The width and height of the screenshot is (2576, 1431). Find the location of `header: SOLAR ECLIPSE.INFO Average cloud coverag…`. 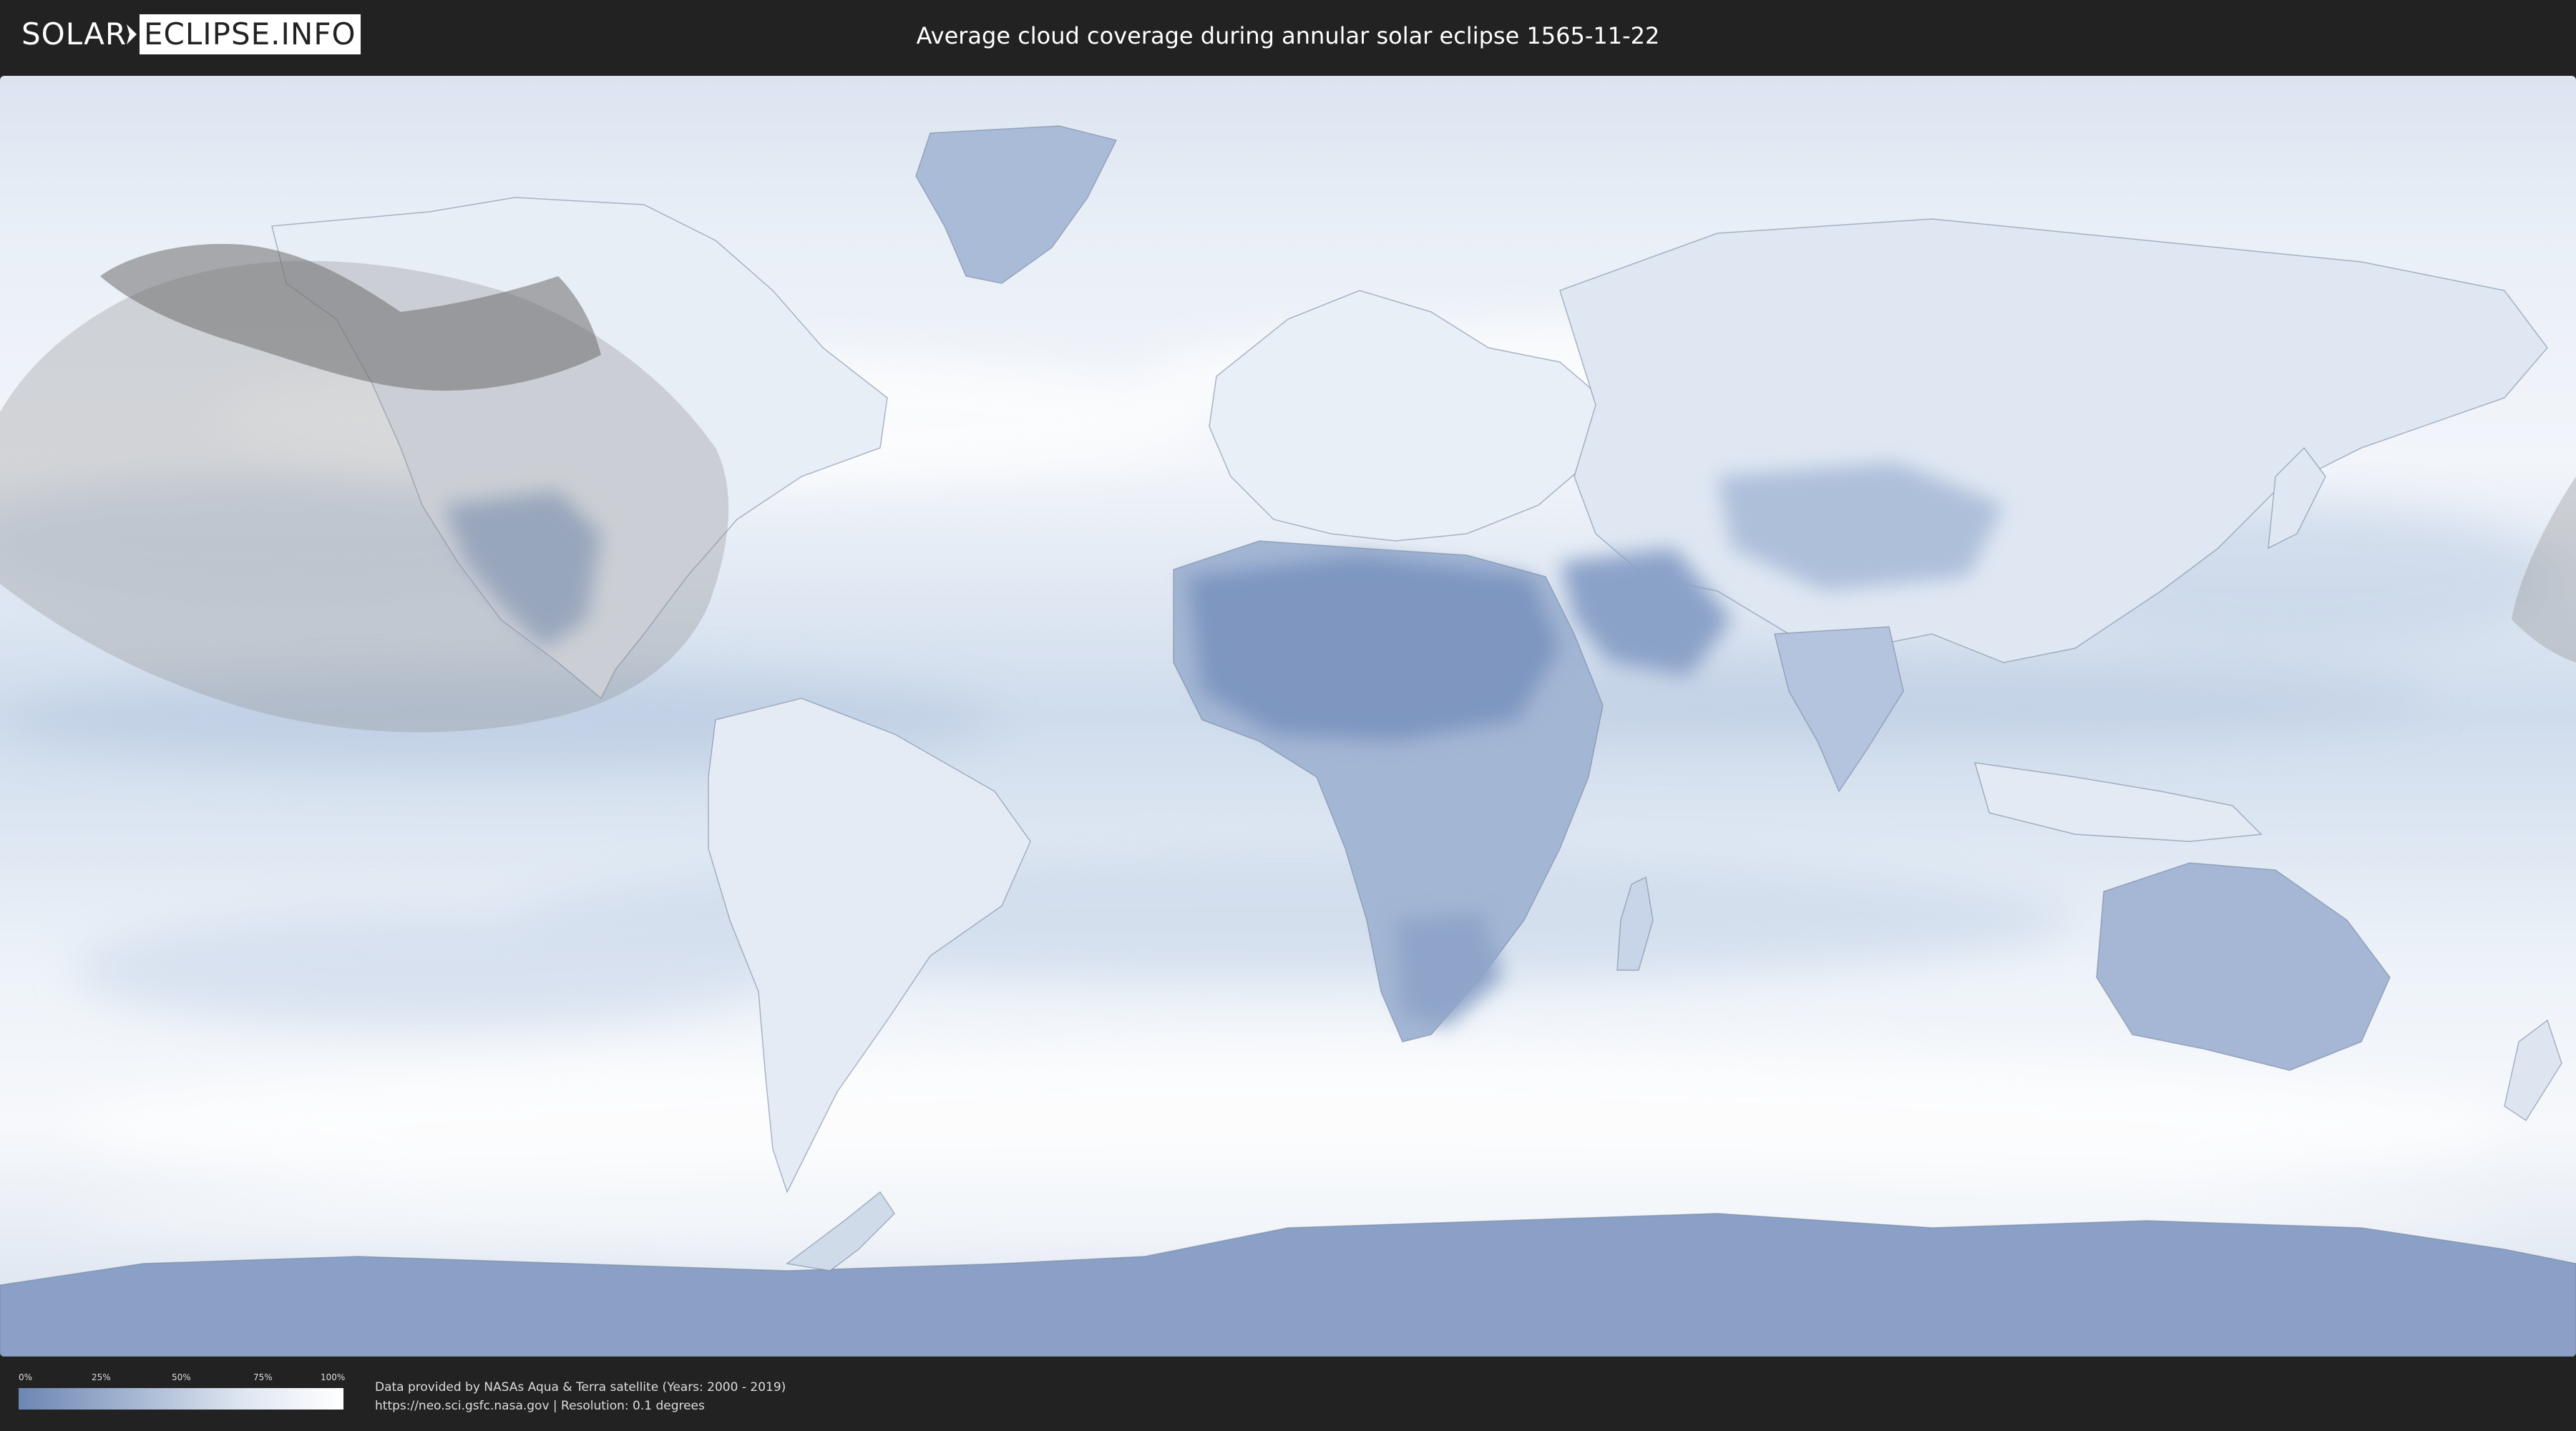

header: SOLAR ECLIPSE.INFO Average cloud coverag… is located at coordinates (1288, 36).